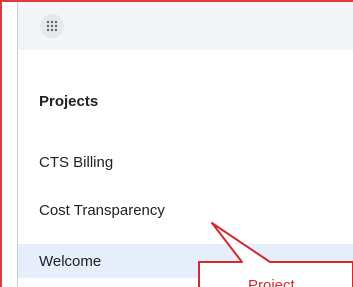 The height and width of the screenshot is (287, 353). I want to click on highlight-border-left, so click(1, 143).